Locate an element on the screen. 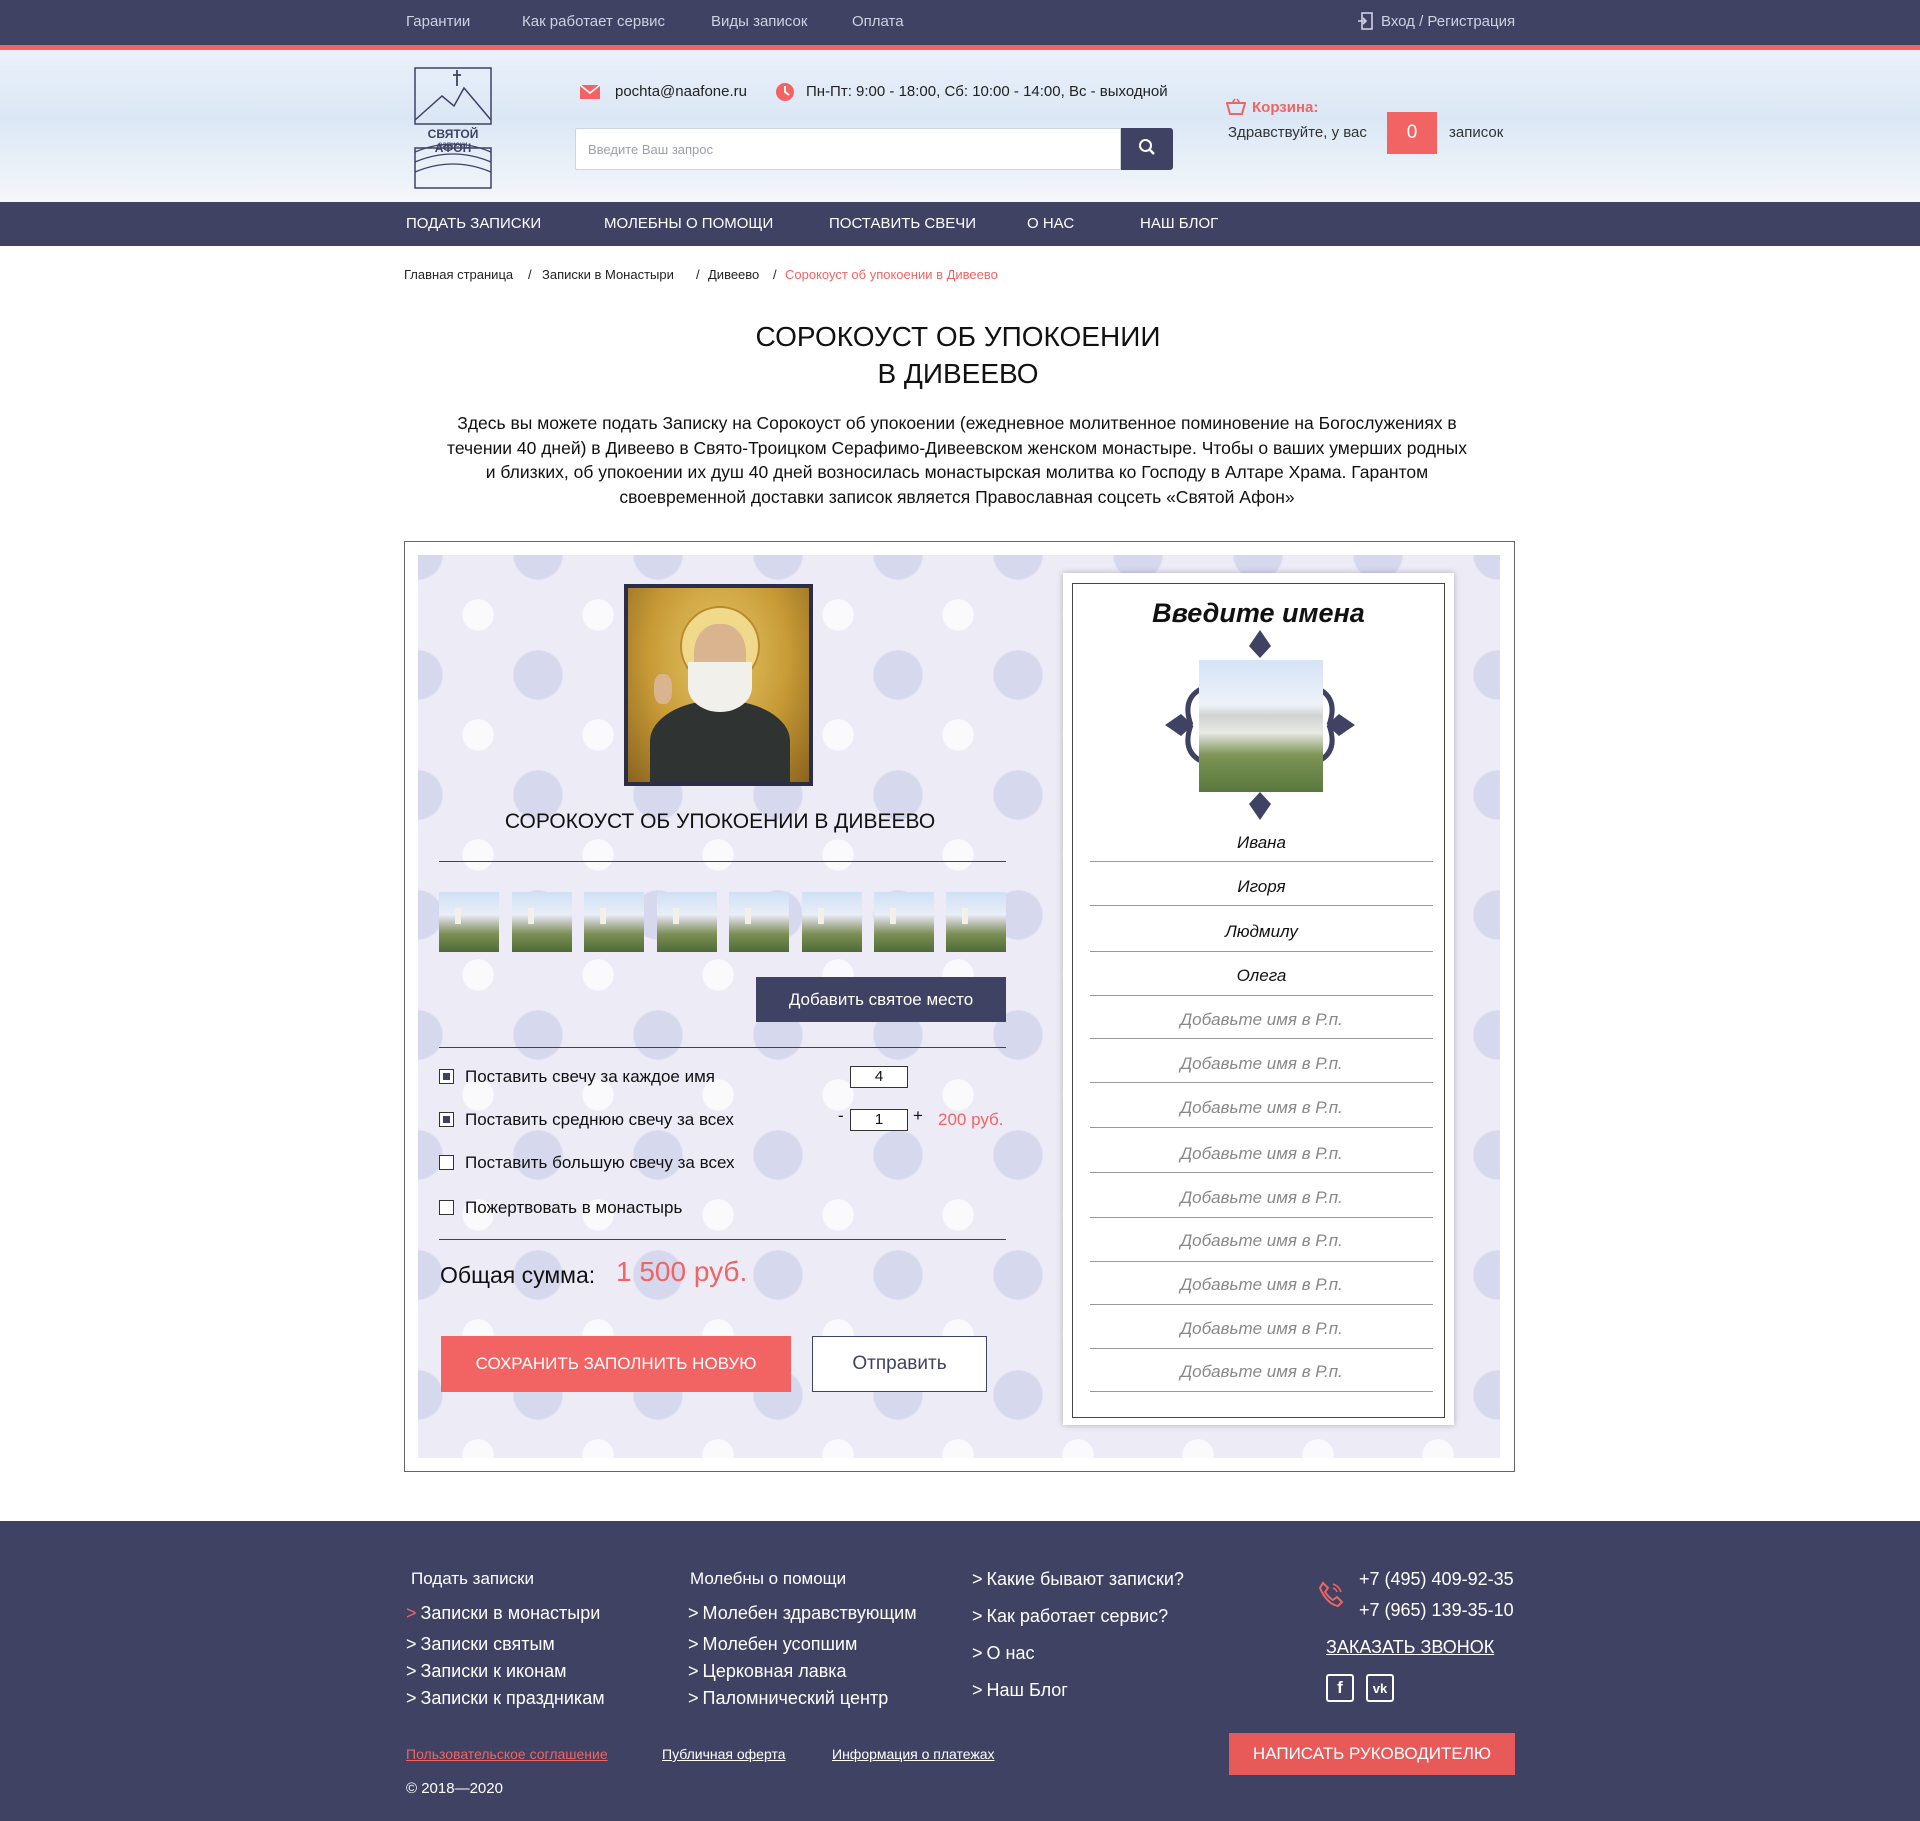 This screenshot has height=1821, width=1920. footer-link: > Записки к праздникам is located at coordinates (505, 1698).